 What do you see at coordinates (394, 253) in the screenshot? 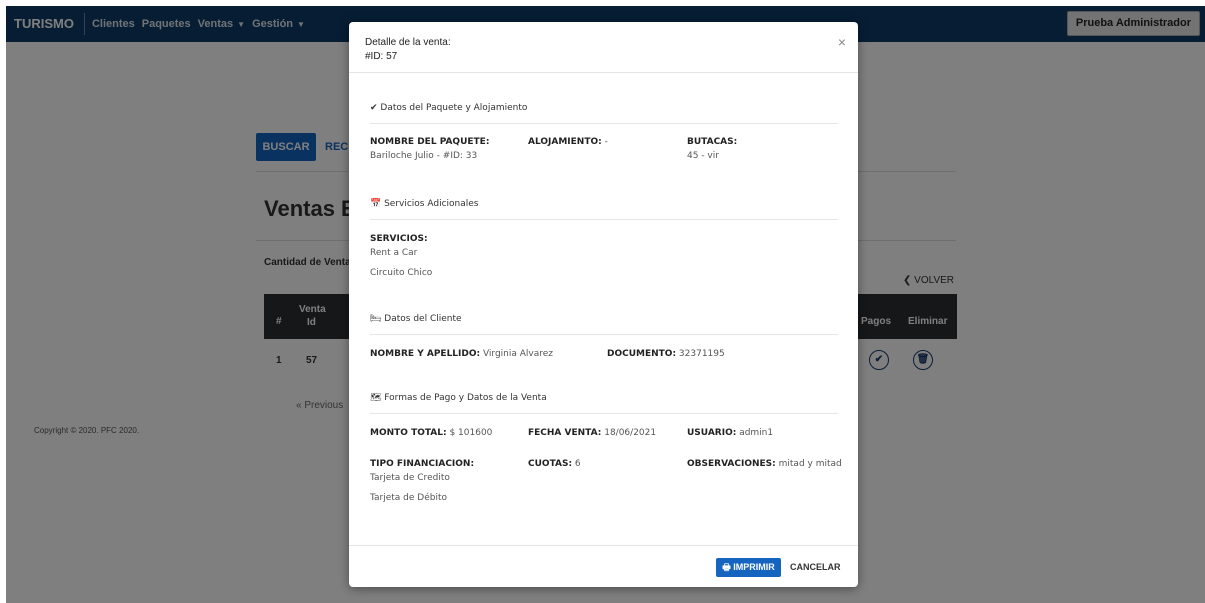
I see `servicio-item: Rent a Car` at bounding box center [394, 253].